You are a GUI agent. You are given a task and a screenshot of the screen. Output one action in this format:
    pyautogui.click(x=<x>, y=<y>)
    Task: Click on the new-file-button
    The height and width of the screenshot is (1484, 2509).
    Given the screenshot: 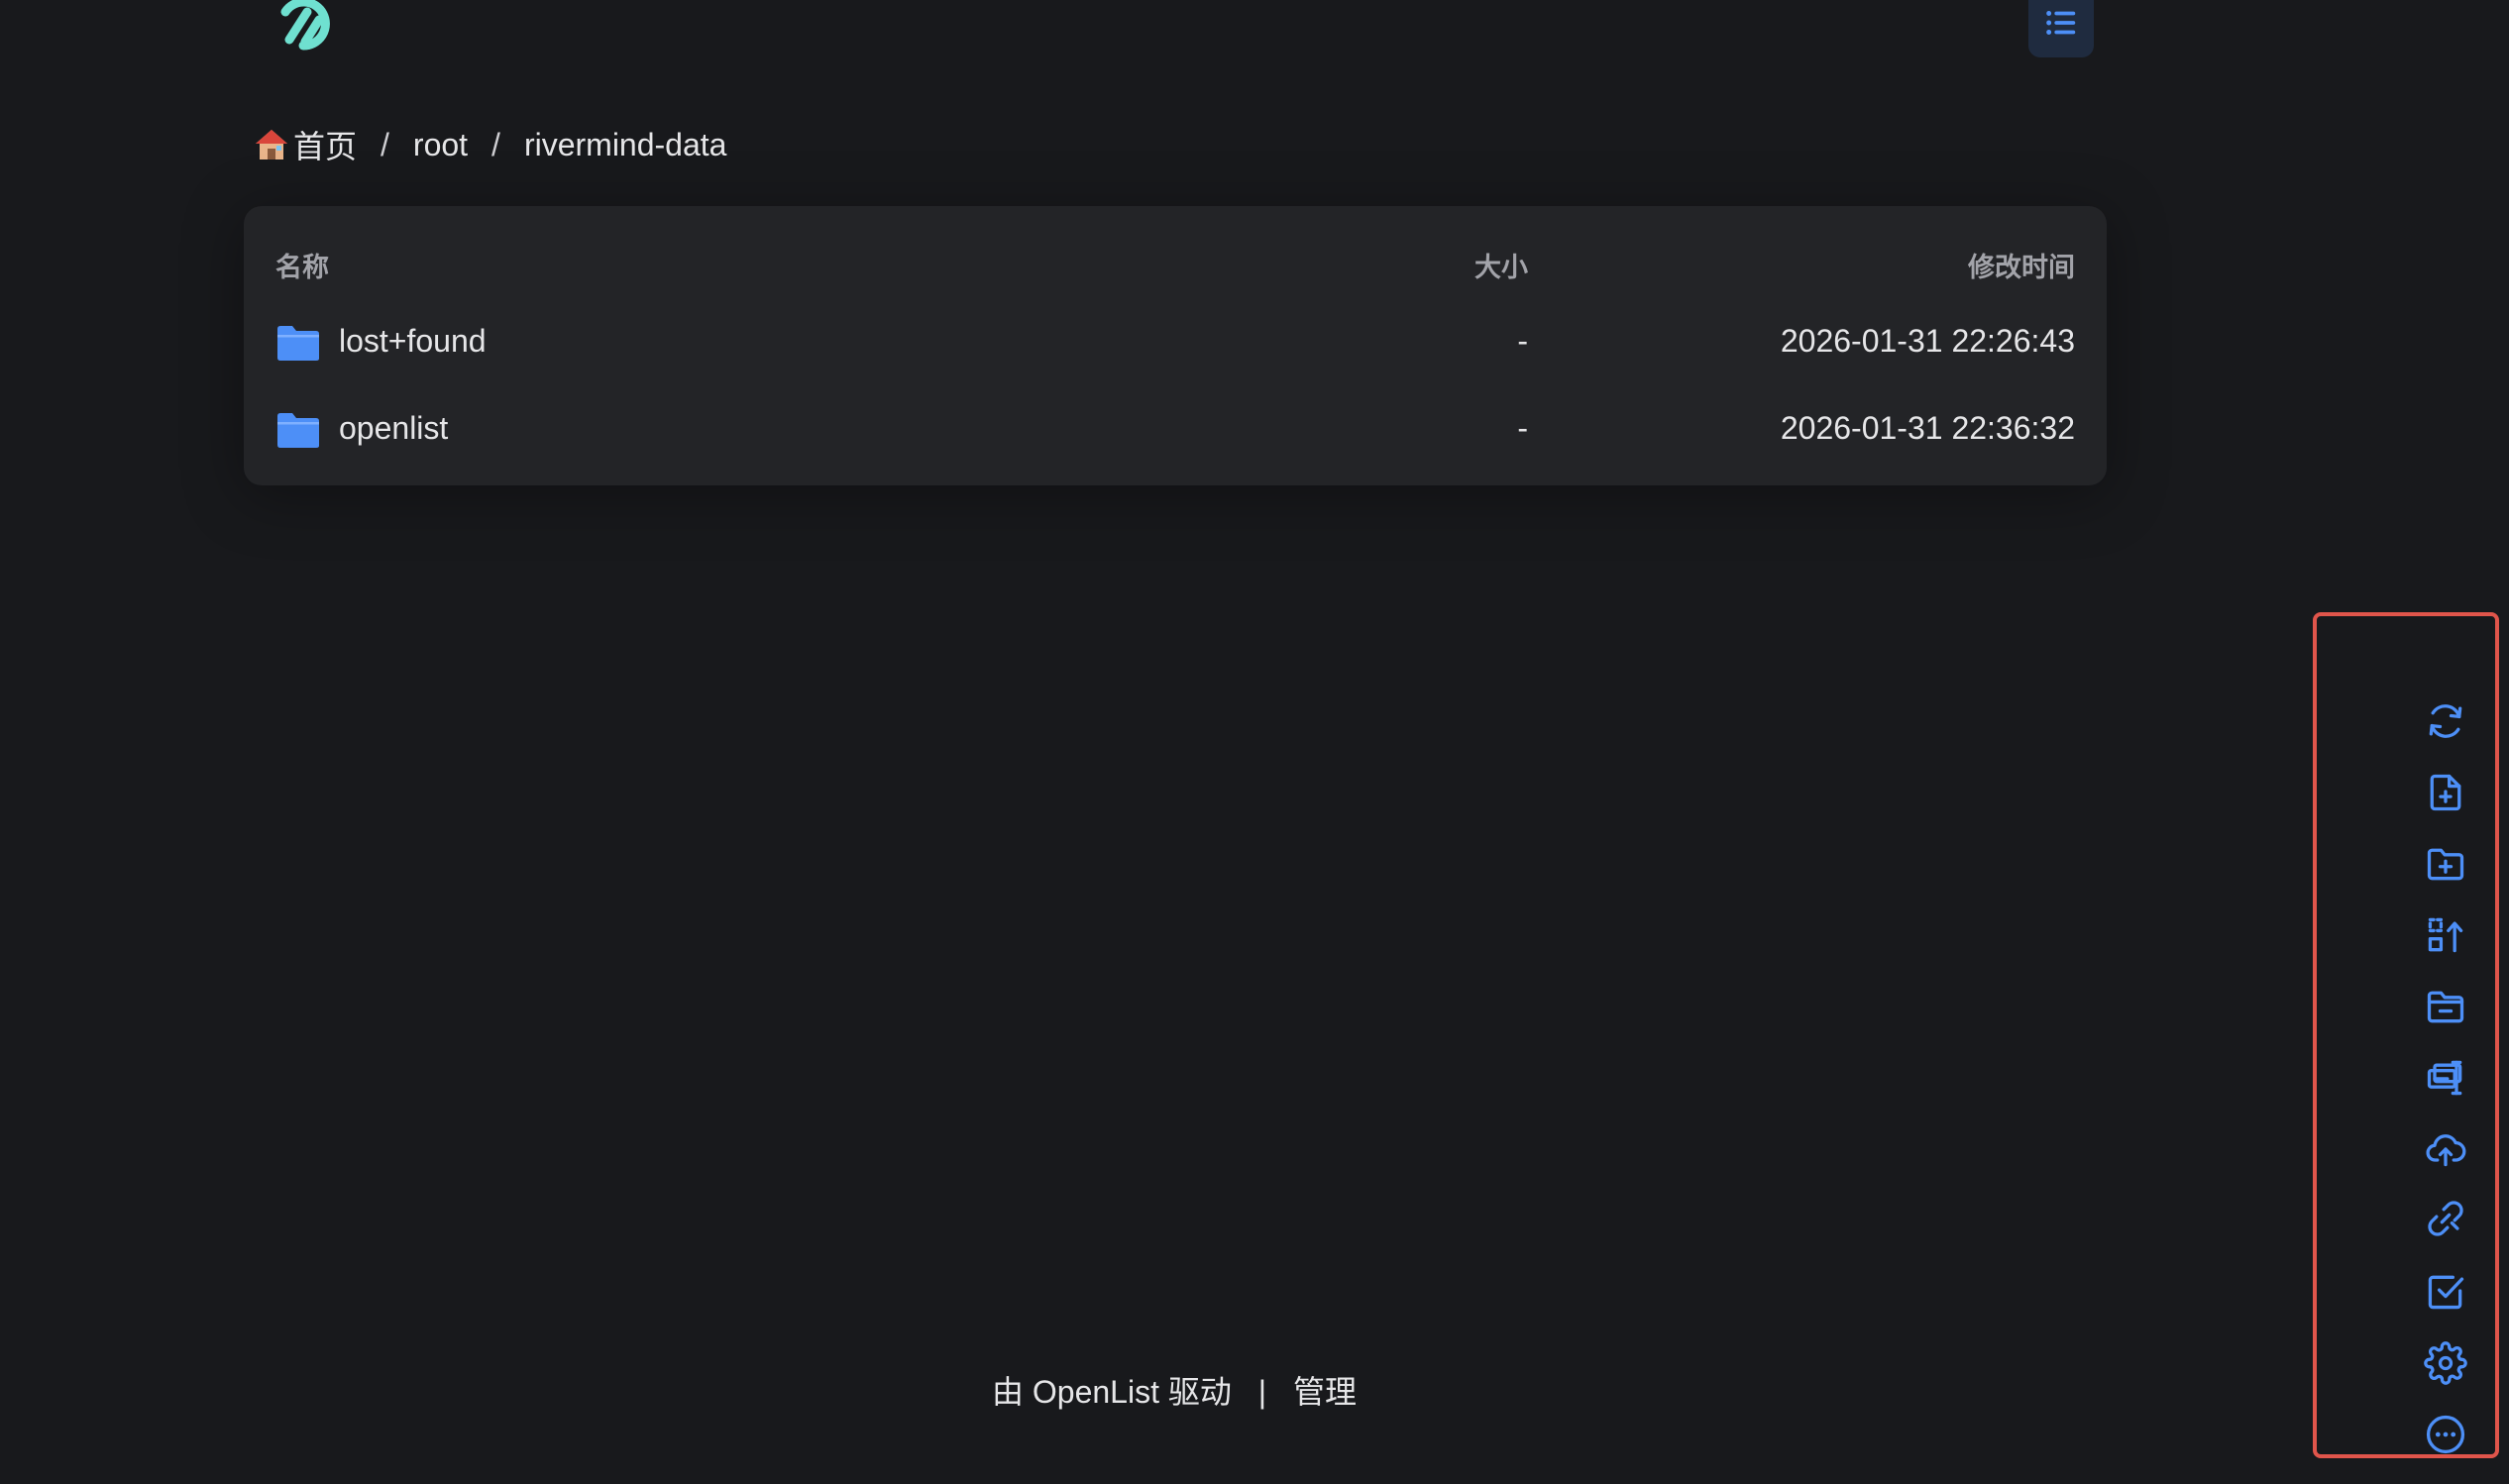 What is the action you would take?
    pyautogui.click(x=2446, y=793)
    